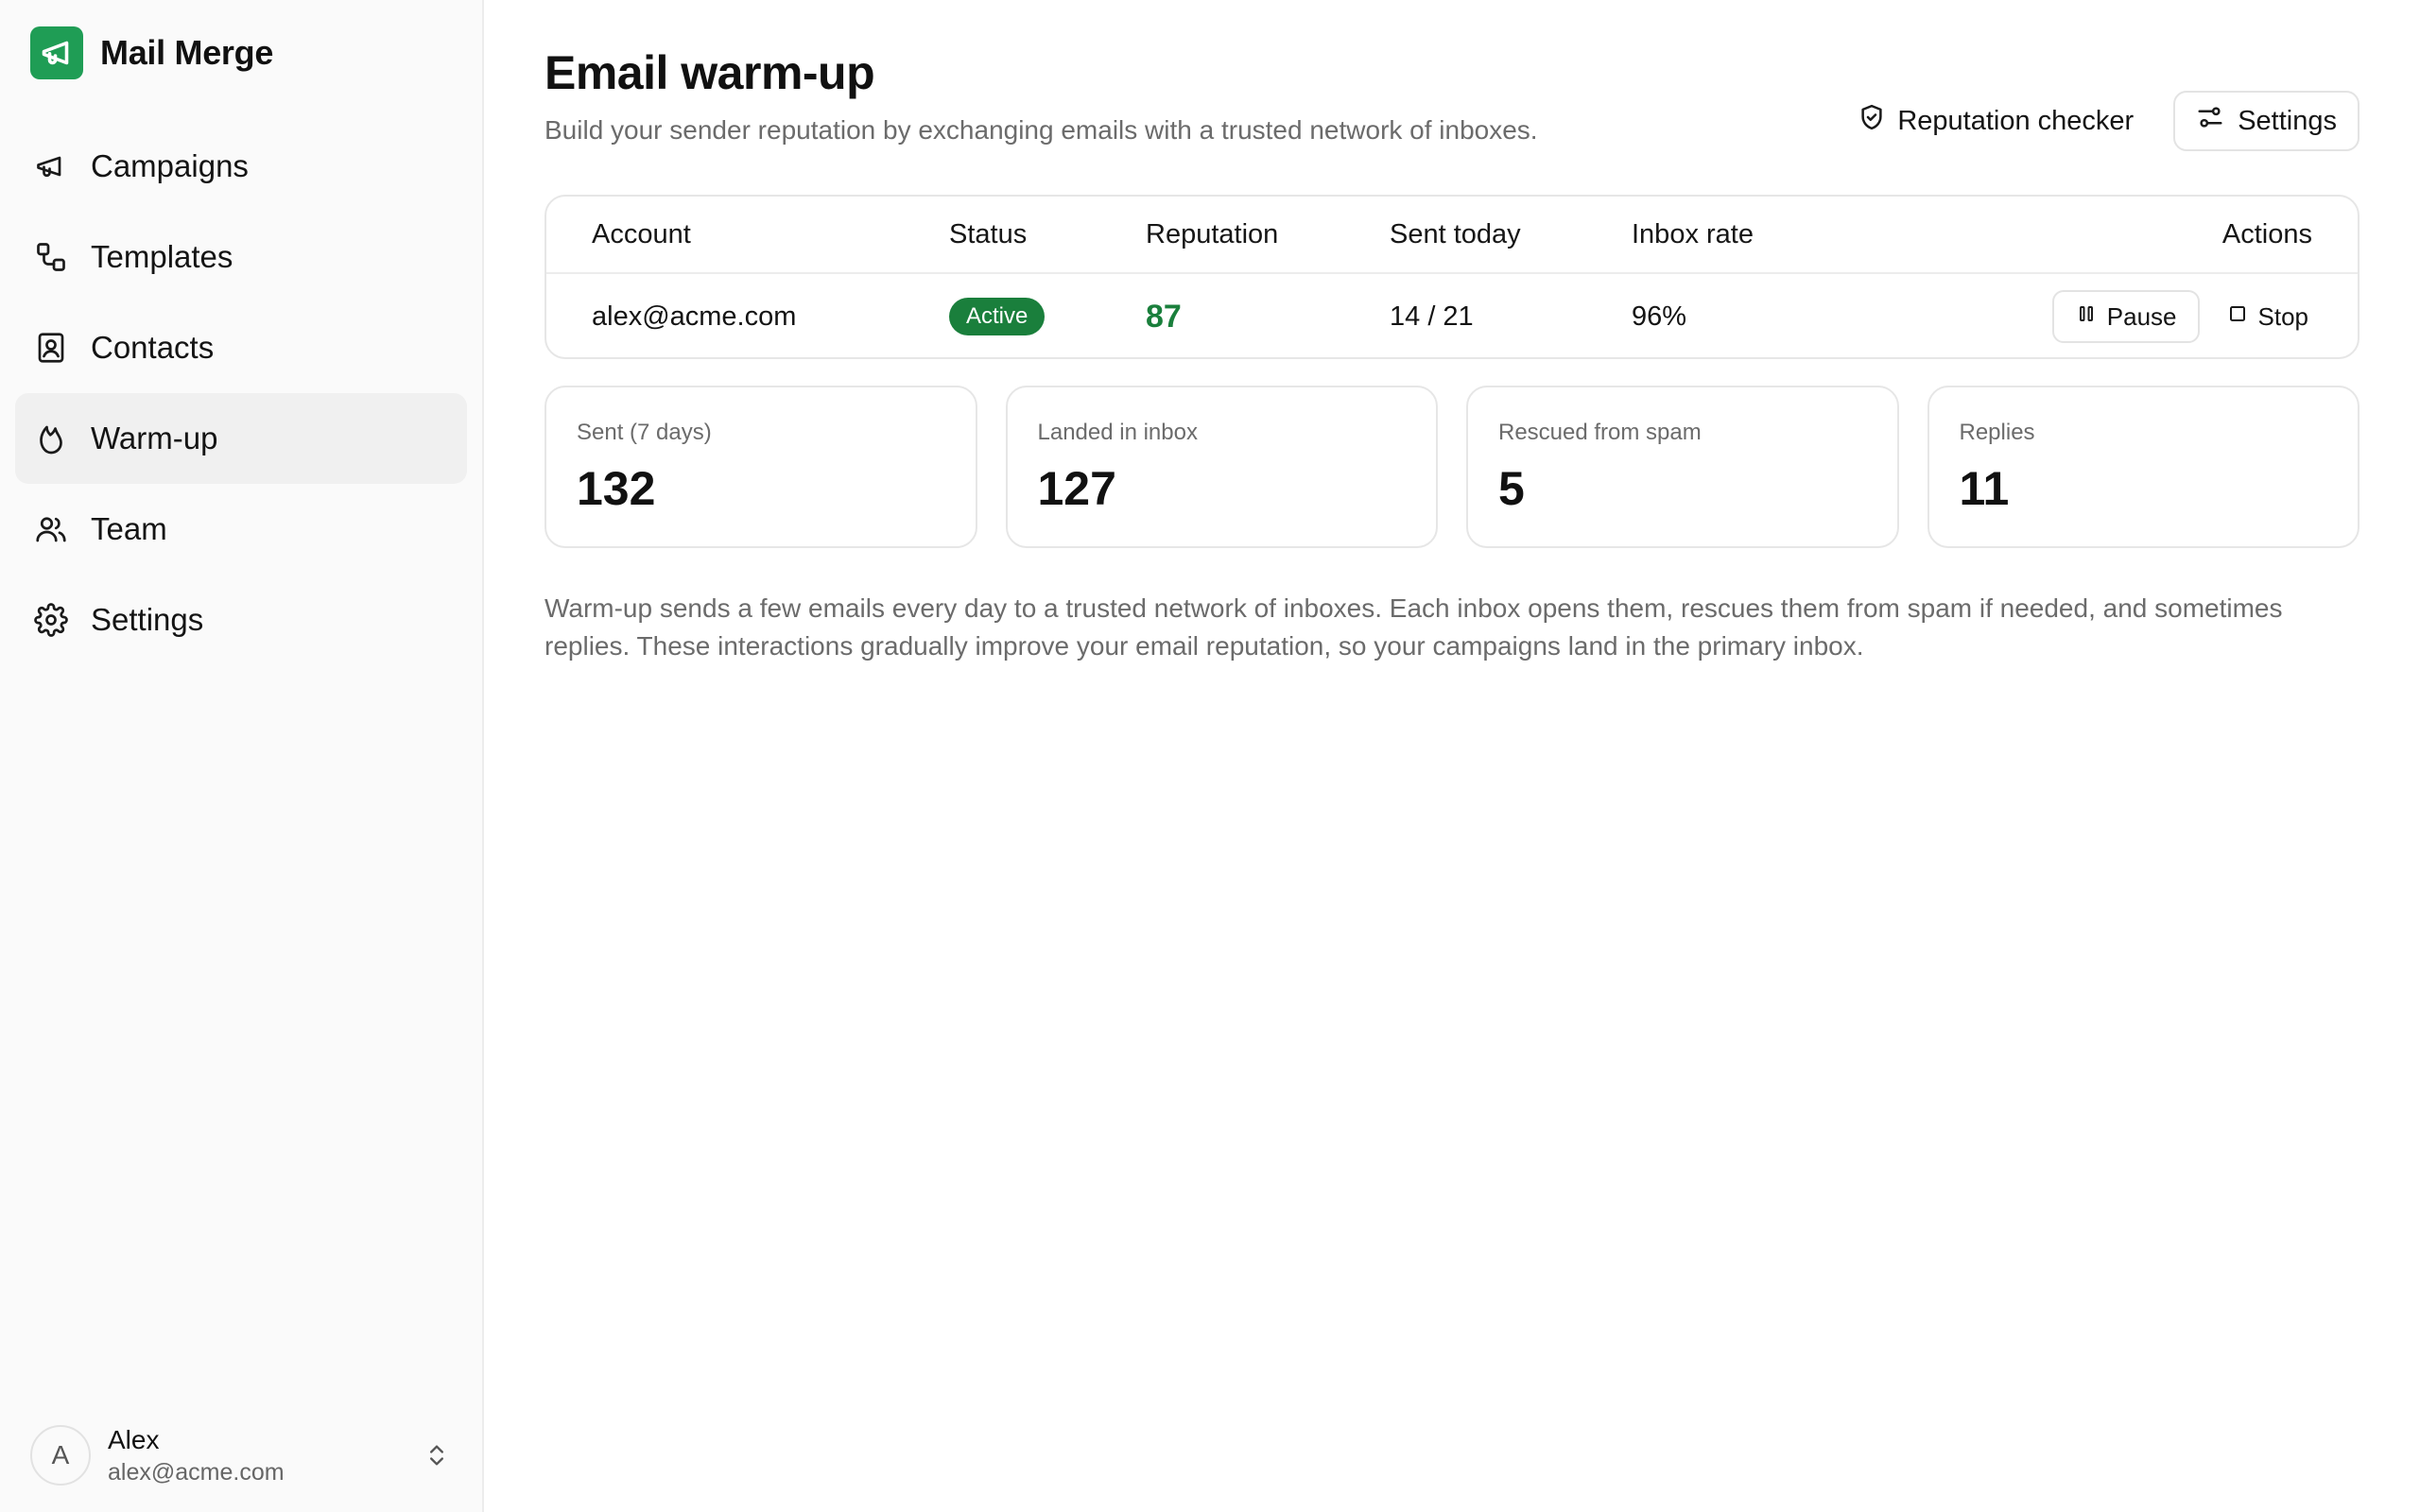 The image size is (2420, 1512). I want to click on column-header-actions: Actions, so click(2266, 233).